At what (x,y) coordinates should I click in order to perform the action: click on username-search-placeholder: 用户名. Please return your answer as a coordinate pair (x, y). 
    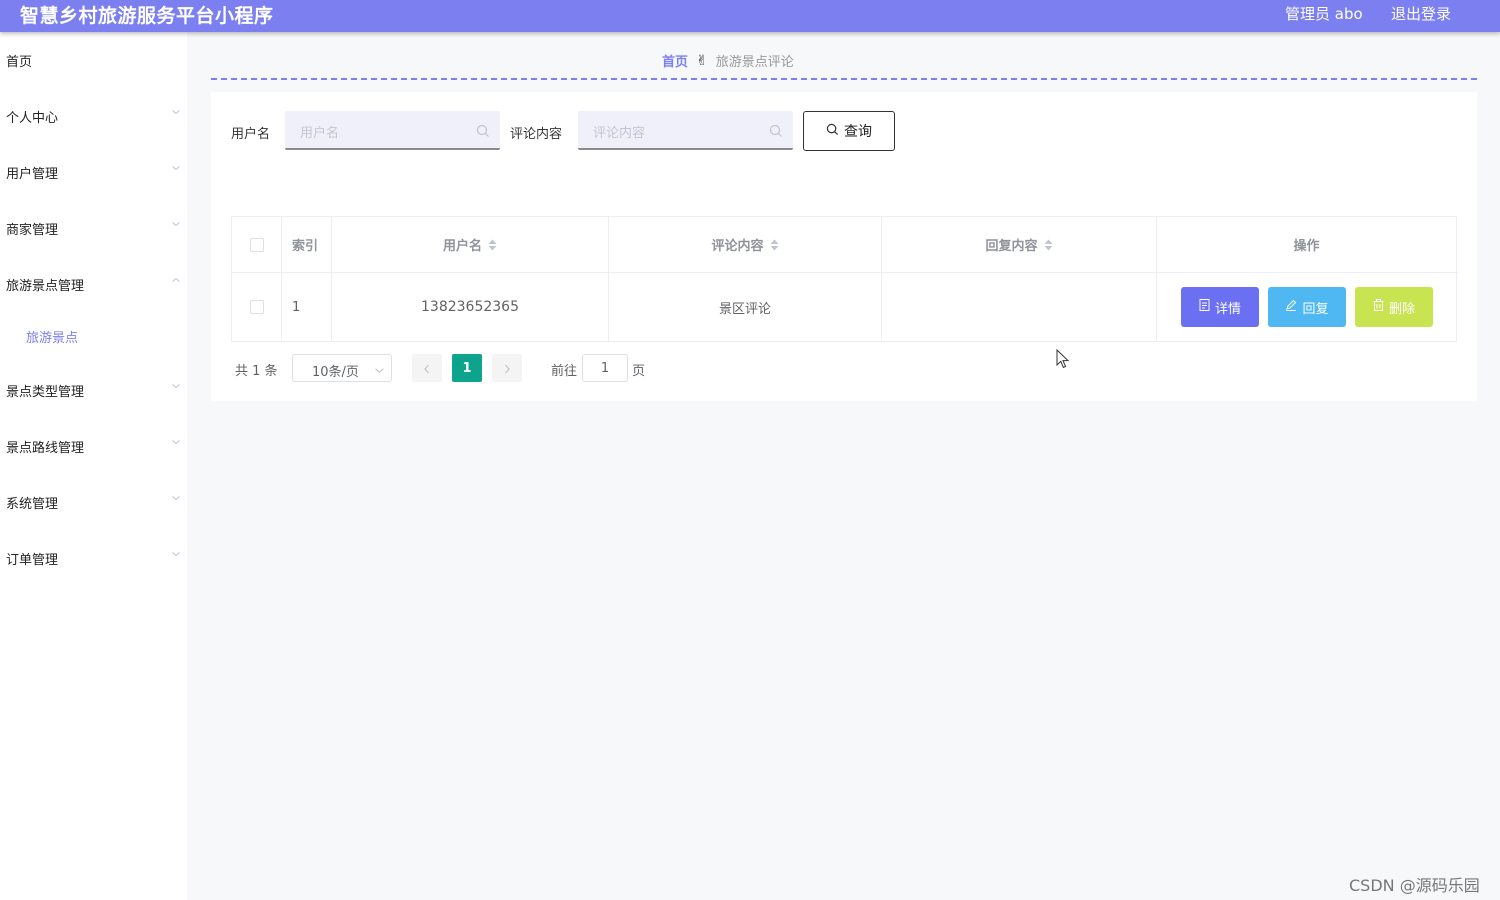
    Looking at the image, I should click on (320, 133).